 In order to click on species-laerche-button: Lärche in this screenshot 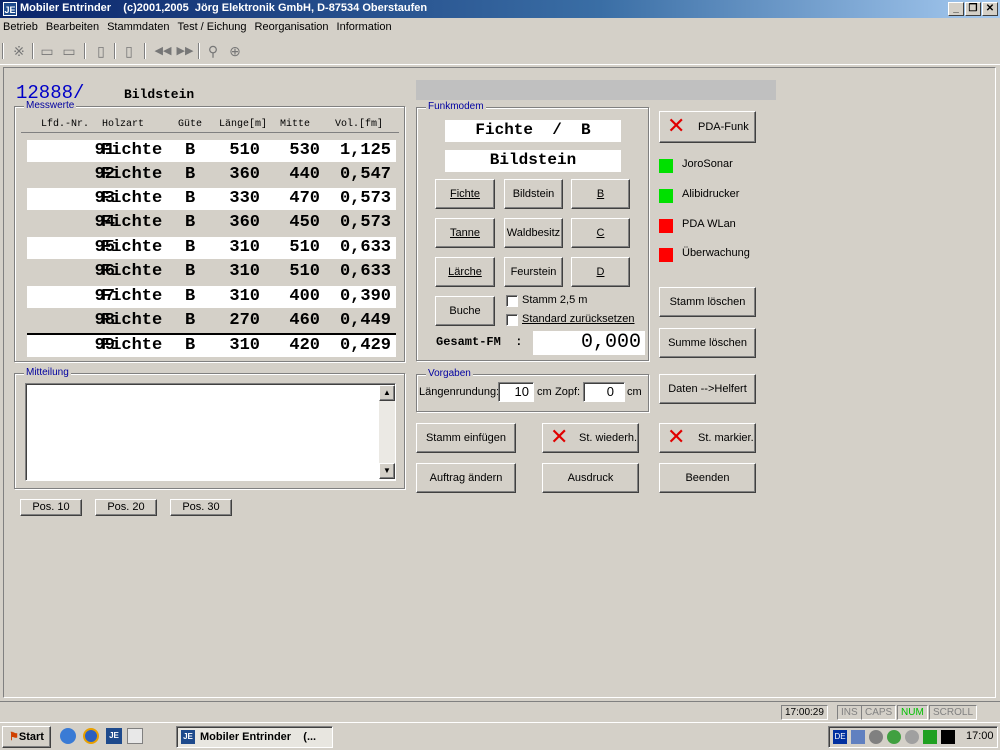, I will do `click(465, 272)`.